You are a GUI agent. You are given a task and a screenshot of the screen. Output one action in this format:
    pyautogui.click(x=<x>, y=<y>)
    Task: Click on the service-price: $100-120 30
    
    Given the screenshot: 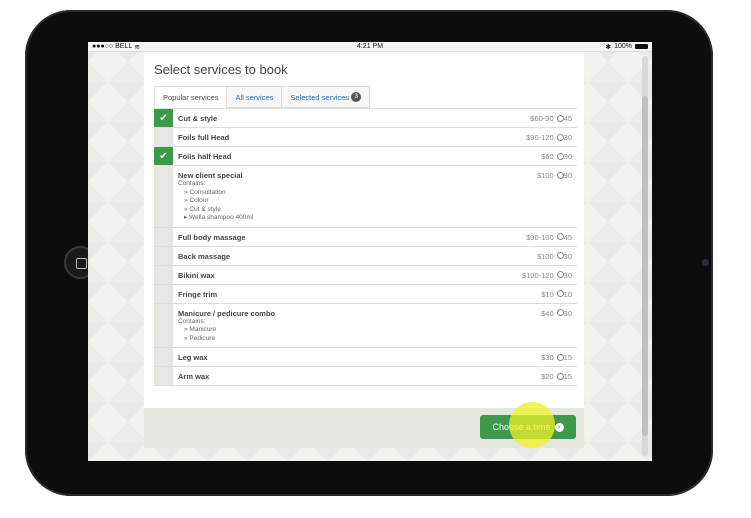 What is the action you would take?
    pyautogui.click(x=546, y=275)
    